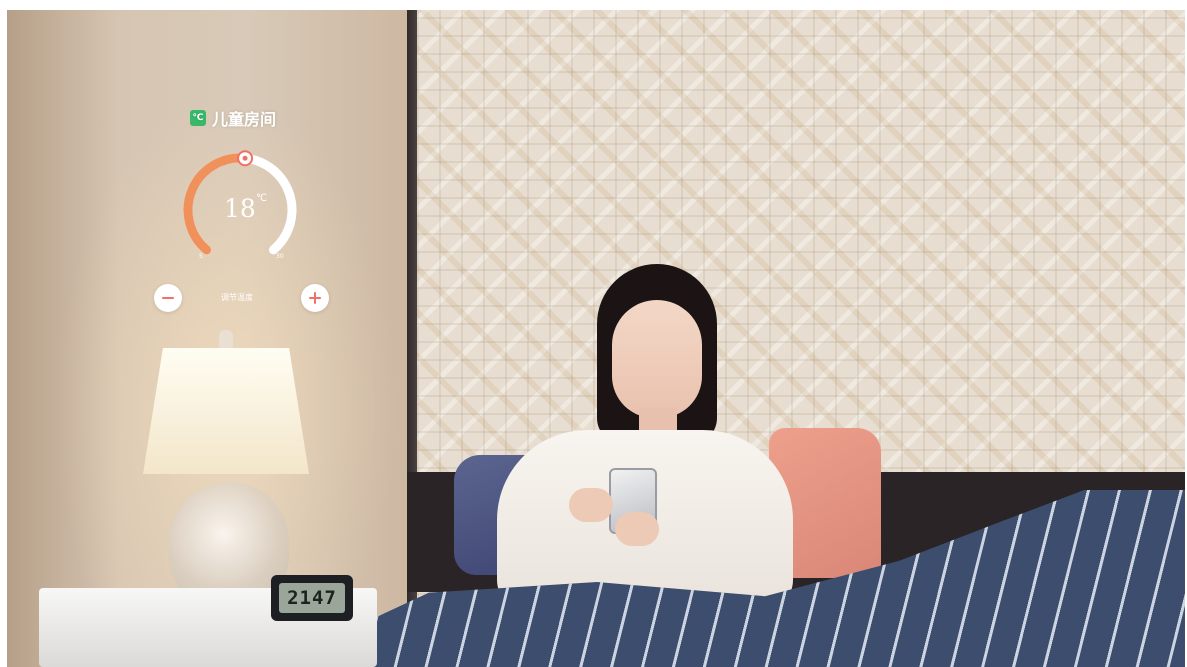  I want to click on lamp-shade, so click(226, 411).